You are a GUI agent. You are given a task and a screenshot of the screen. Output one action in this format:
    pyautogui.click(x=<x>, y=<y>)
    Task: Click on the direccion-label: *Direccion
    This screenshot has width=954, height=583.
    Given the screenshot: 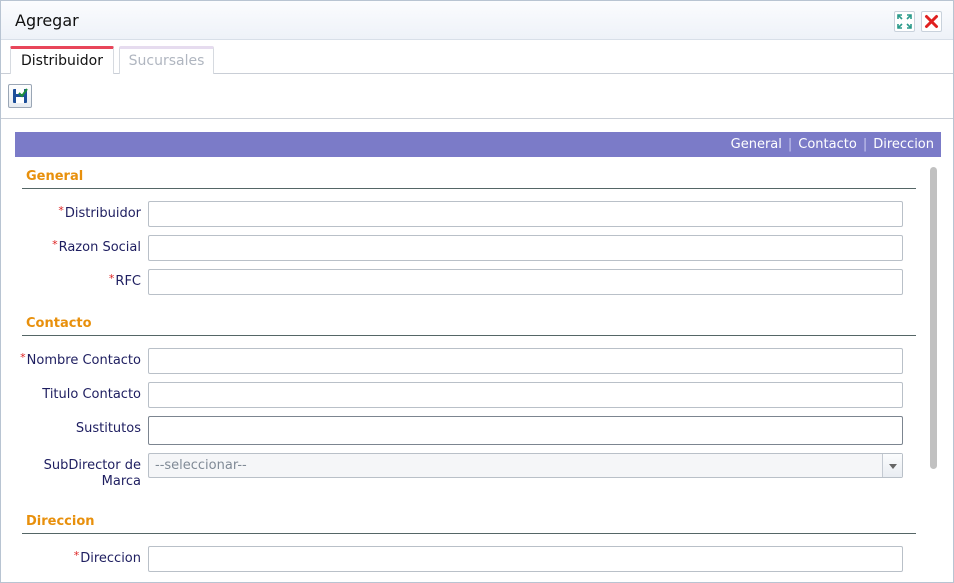 What is the action you would take?
    pyautogui.click(x=107, y=557)
    